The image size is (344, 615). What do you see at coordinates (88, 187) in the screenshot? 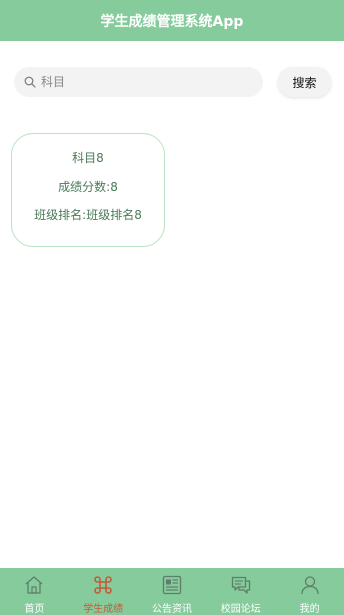
I see `card-score: 成绩分数:8` at bounding box center [88, 187].